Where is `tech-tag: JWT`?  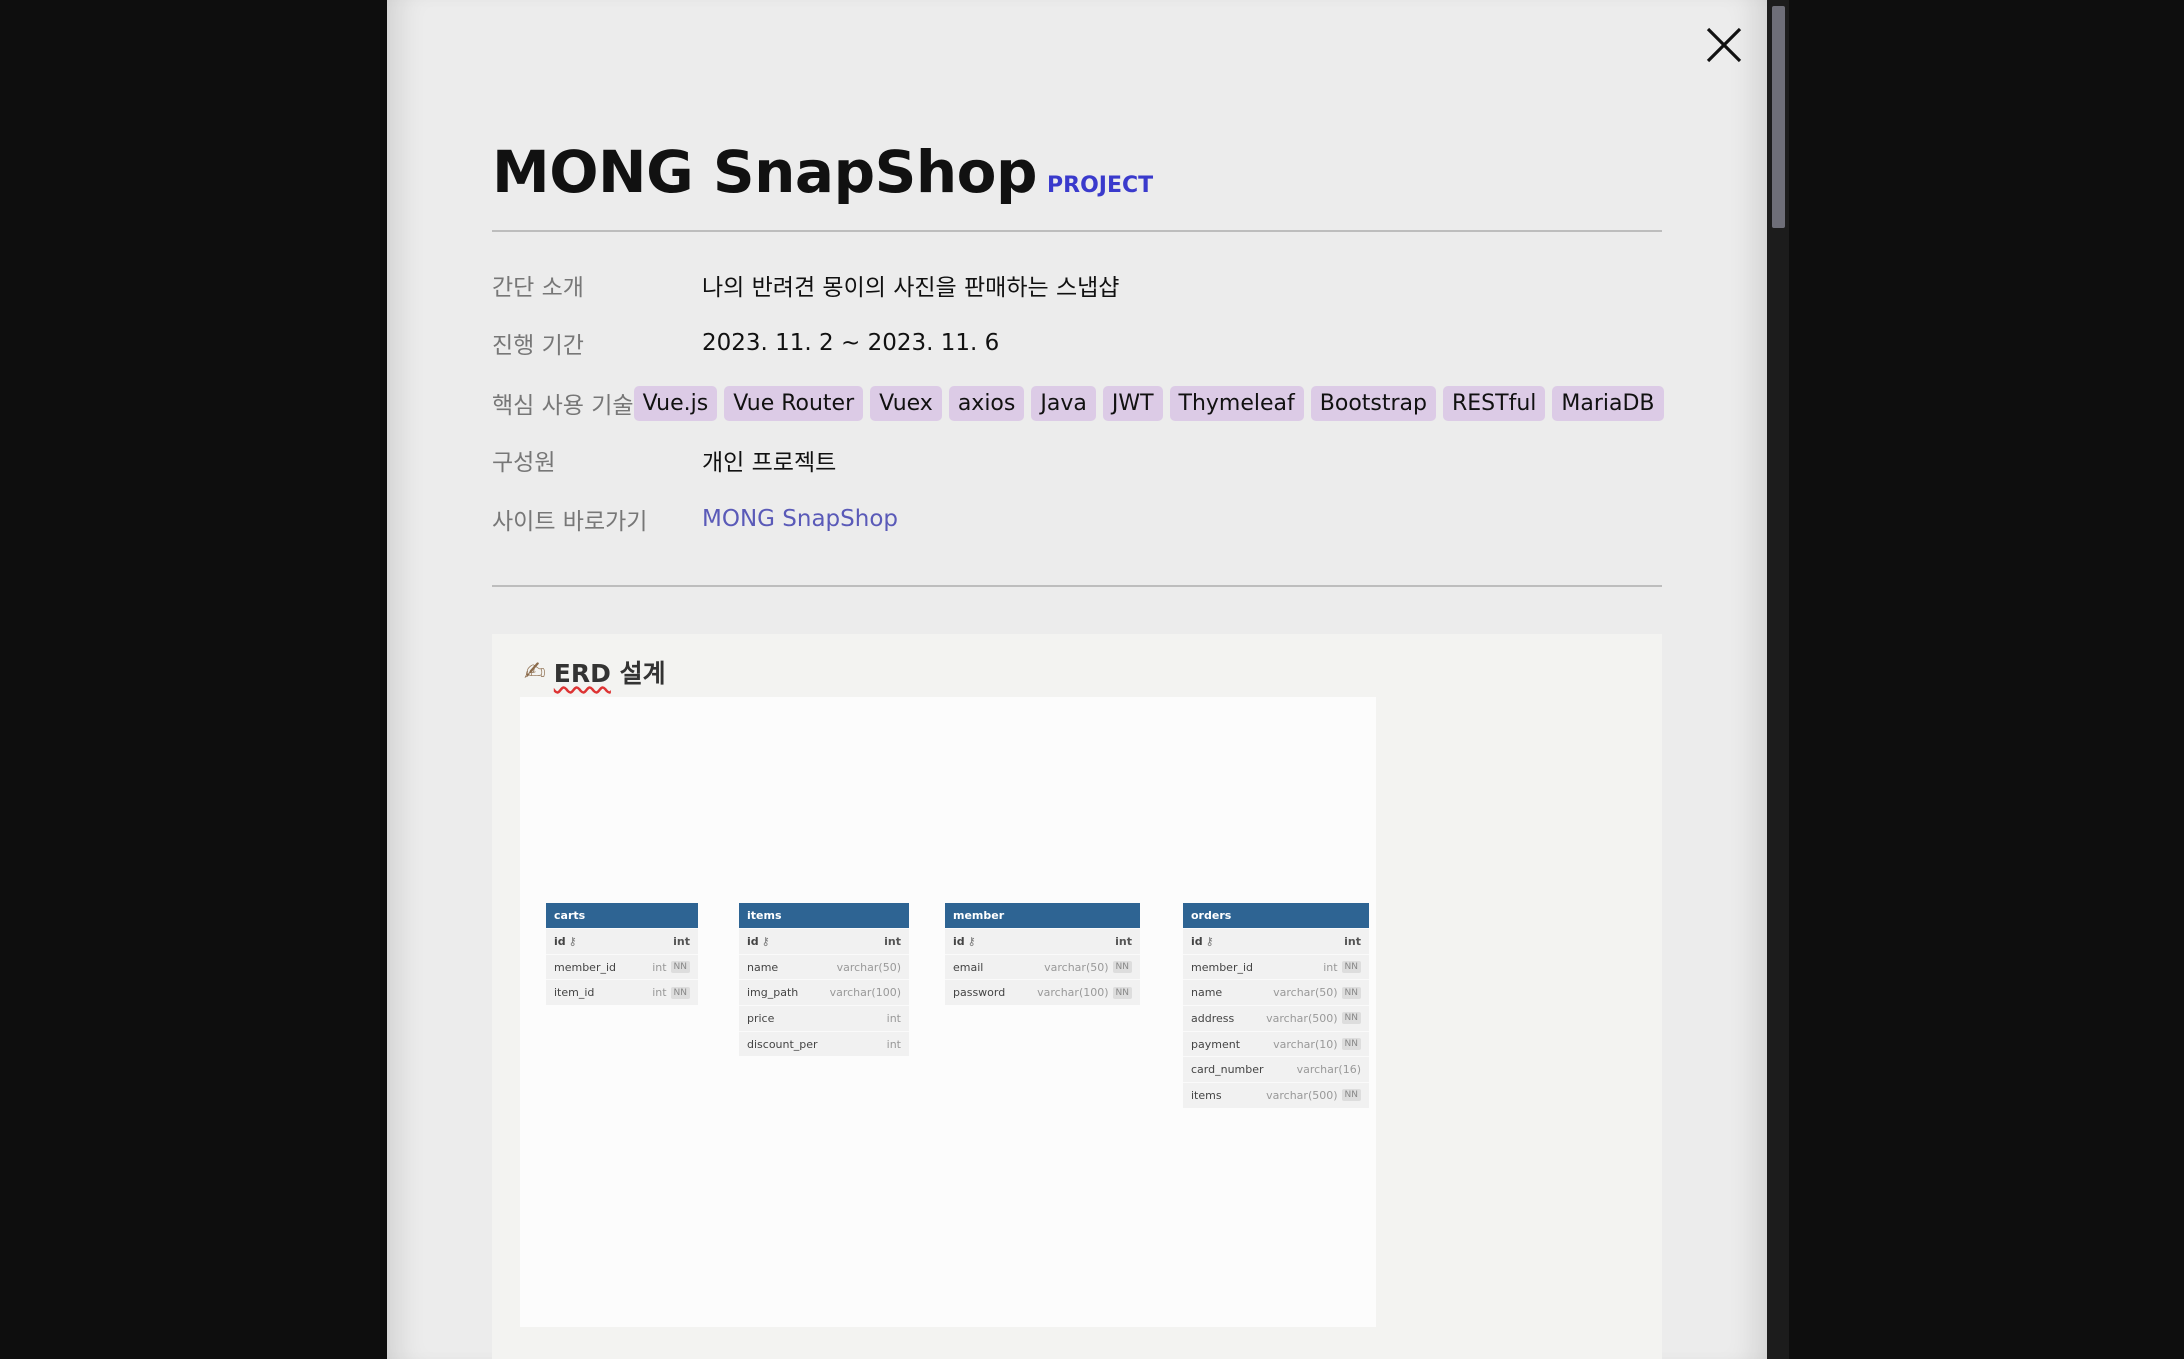 tech-tag: JWT is located at coordinates (1132, 403).